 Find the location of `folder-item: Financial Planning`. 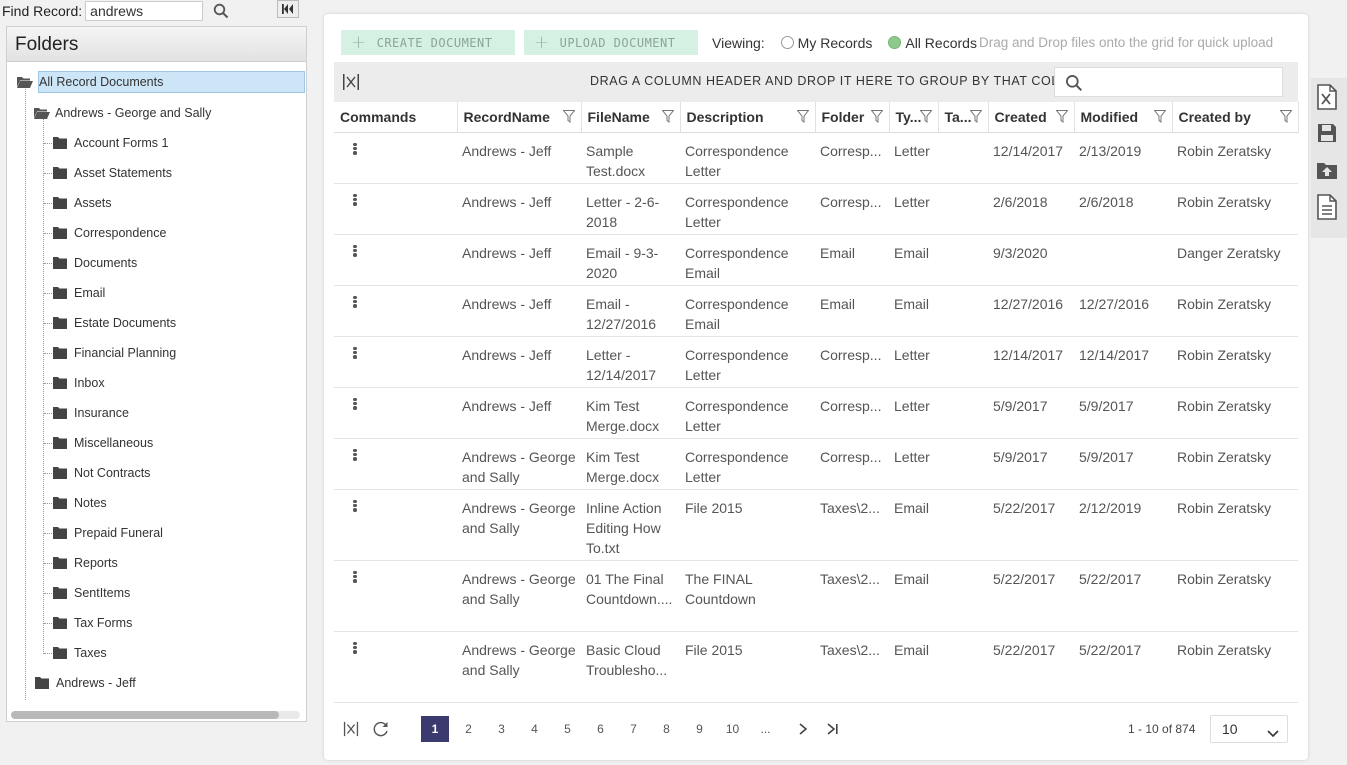

folder-item: Financial Planning is located at coordinates (114, 353).